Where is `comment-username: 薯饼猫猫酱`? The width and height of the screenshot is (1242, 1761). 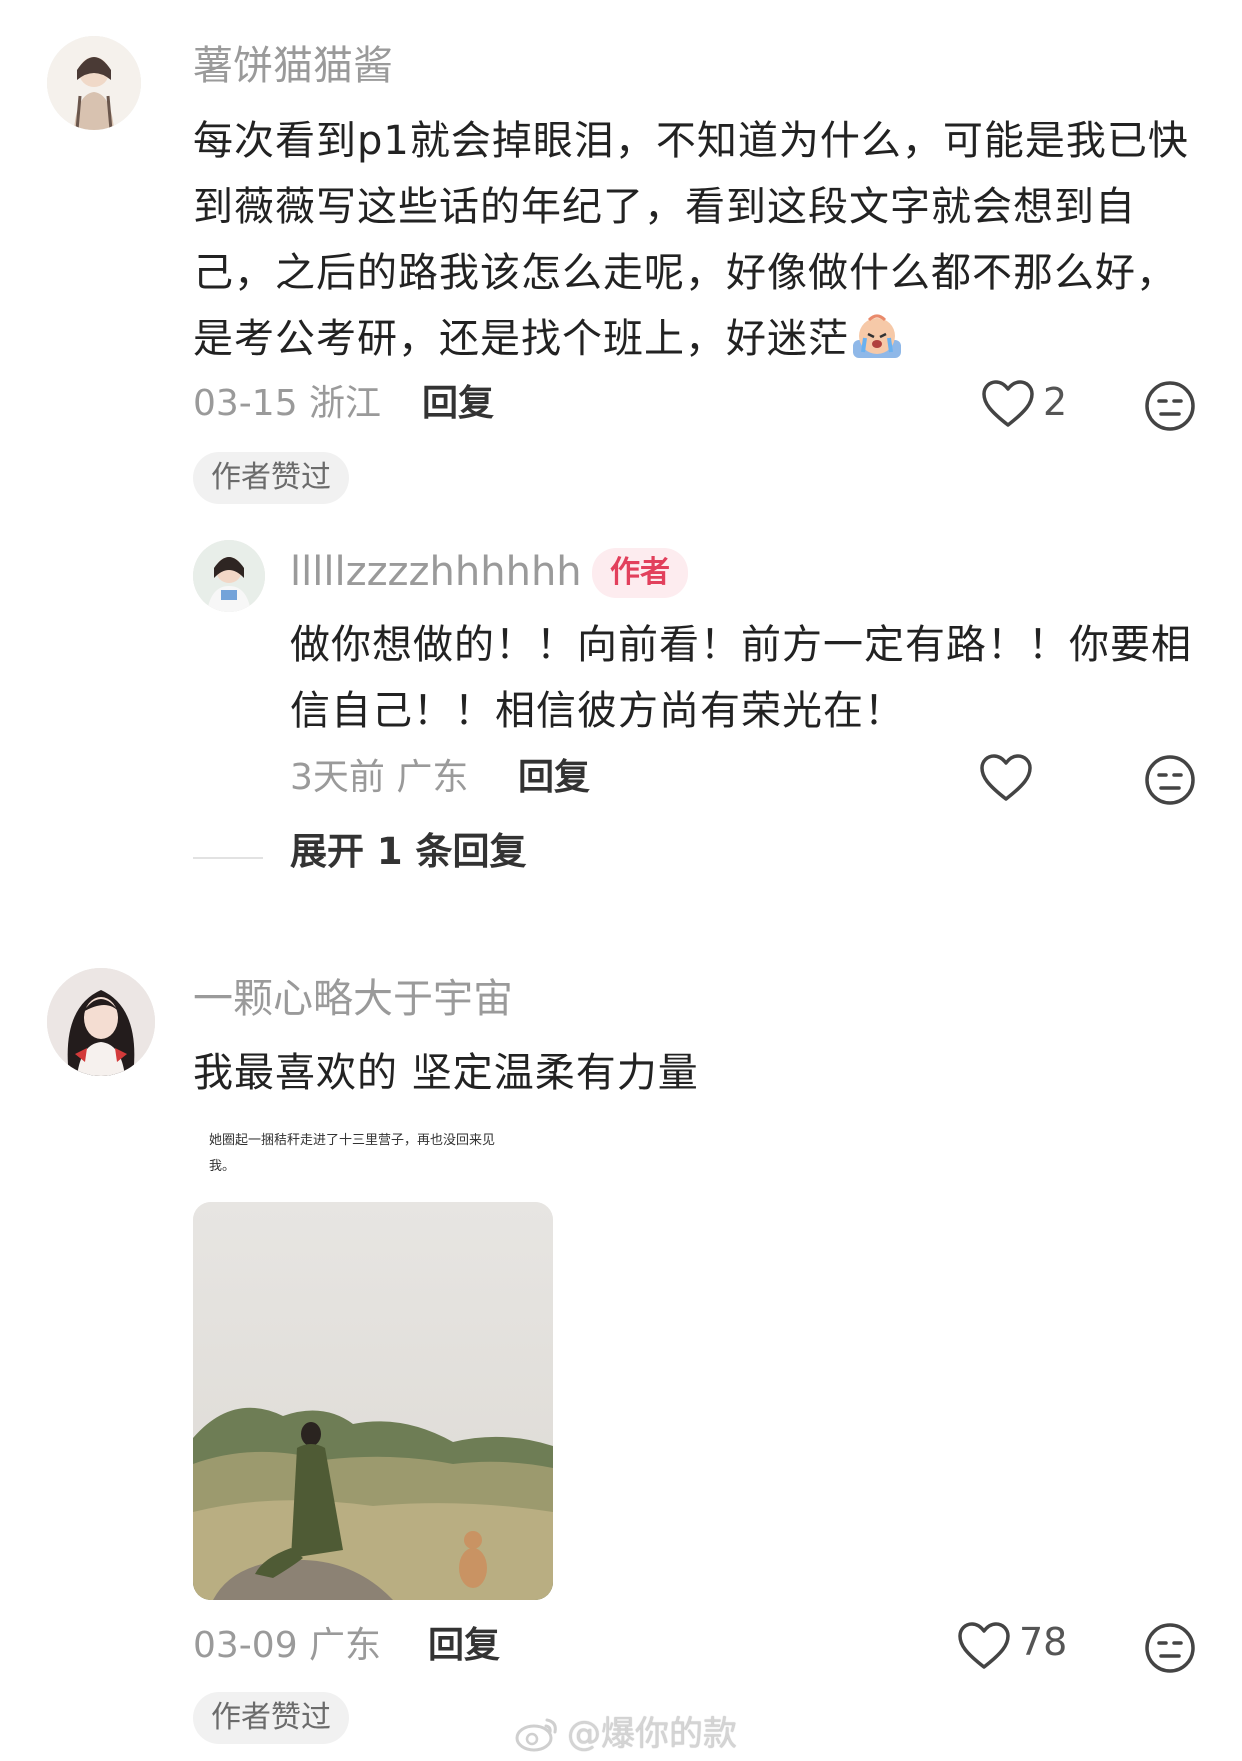
comment-username: 薯饼猫猫酱 is located at coordinates (293, 66).